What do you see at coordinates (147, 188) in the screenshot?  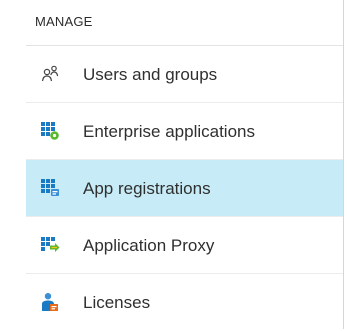 I see `menu-item-label: App registrations` at bounding box center [147, 188].